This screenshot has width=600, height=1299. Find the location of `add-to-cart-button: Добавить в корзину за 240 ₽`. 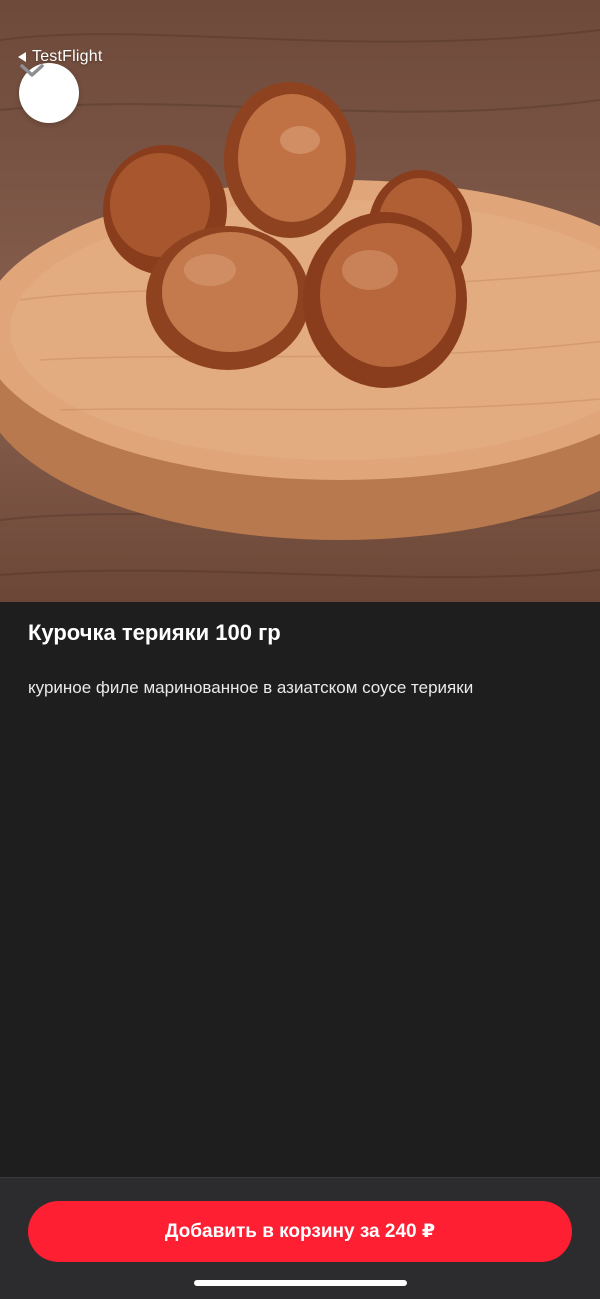

add-to-cart-button: Добавить в корзину за 240 ₽ is located at coordinates (300, 1231).